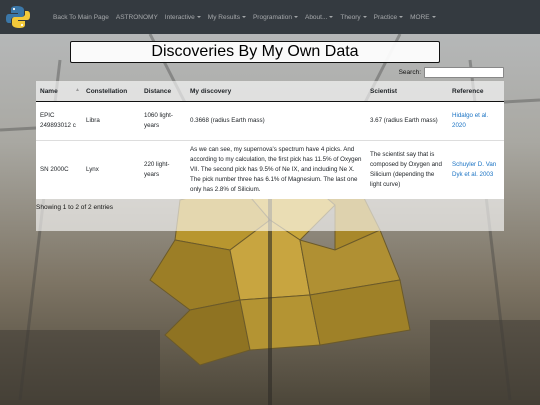 This screenshot has height=405, width=540. What do you see at coordinates (409, 72) in the screenshot?
I see `search-label: Search:` at bounding box center [409, 72].